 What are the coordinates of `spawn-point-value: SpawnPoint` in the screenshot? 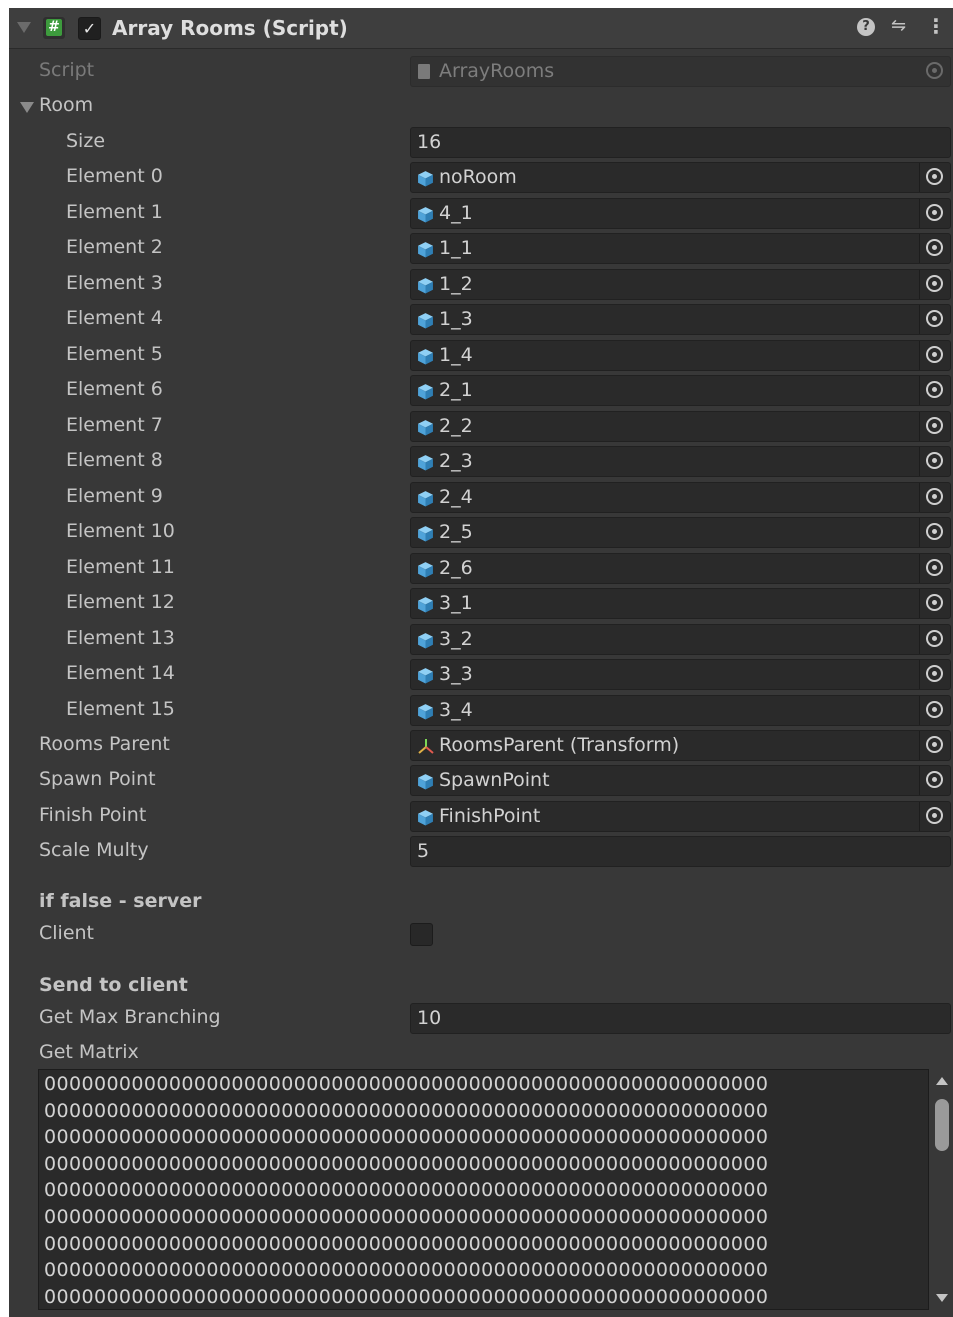 It's located at (494, 780).